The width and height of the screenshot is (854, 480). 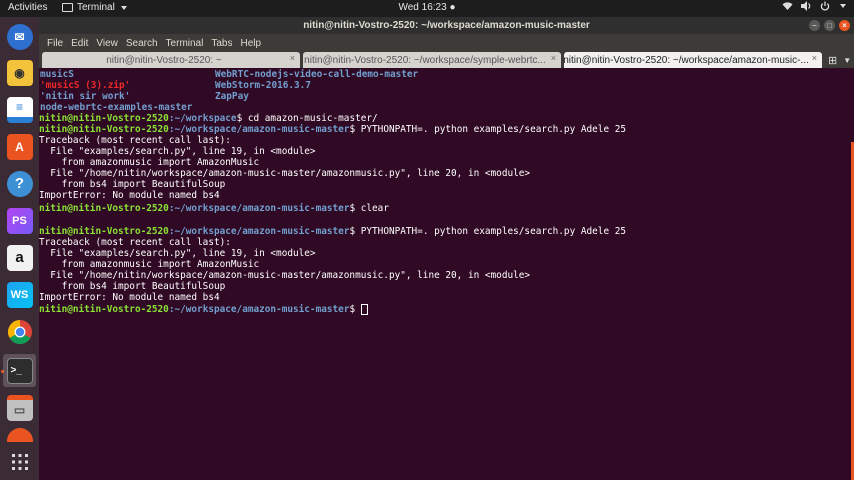 I want to click on tab-home: nitin@nitin-Vostro-2520: ~ ×, so click(x=171, y=60).